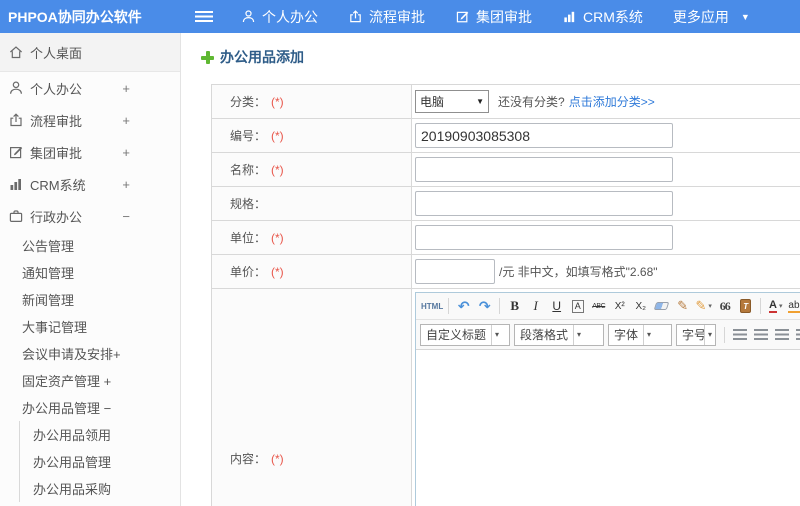  Describe the element at coordinates (463, 306) in the screenshot. I see `undo-icon: ↶` at that location.